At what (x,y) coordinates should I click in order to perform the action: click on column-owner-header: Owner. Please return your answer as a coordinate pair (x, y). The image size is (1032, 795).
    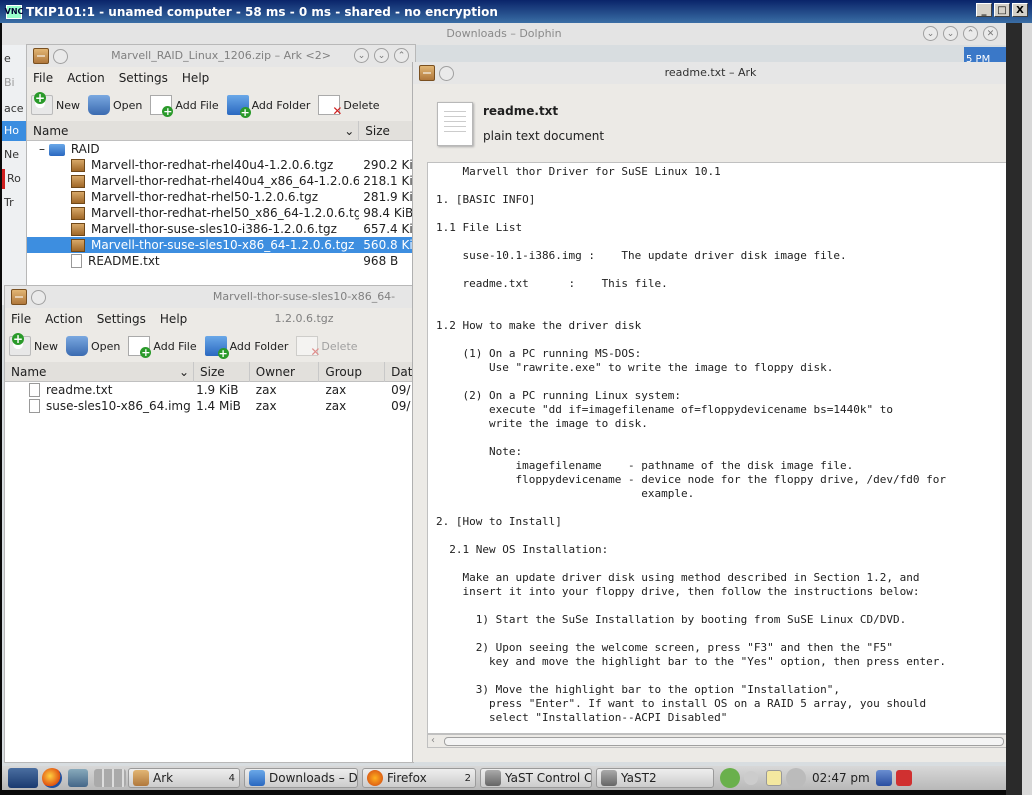
    Looking at the image, I should click on (285, 371).